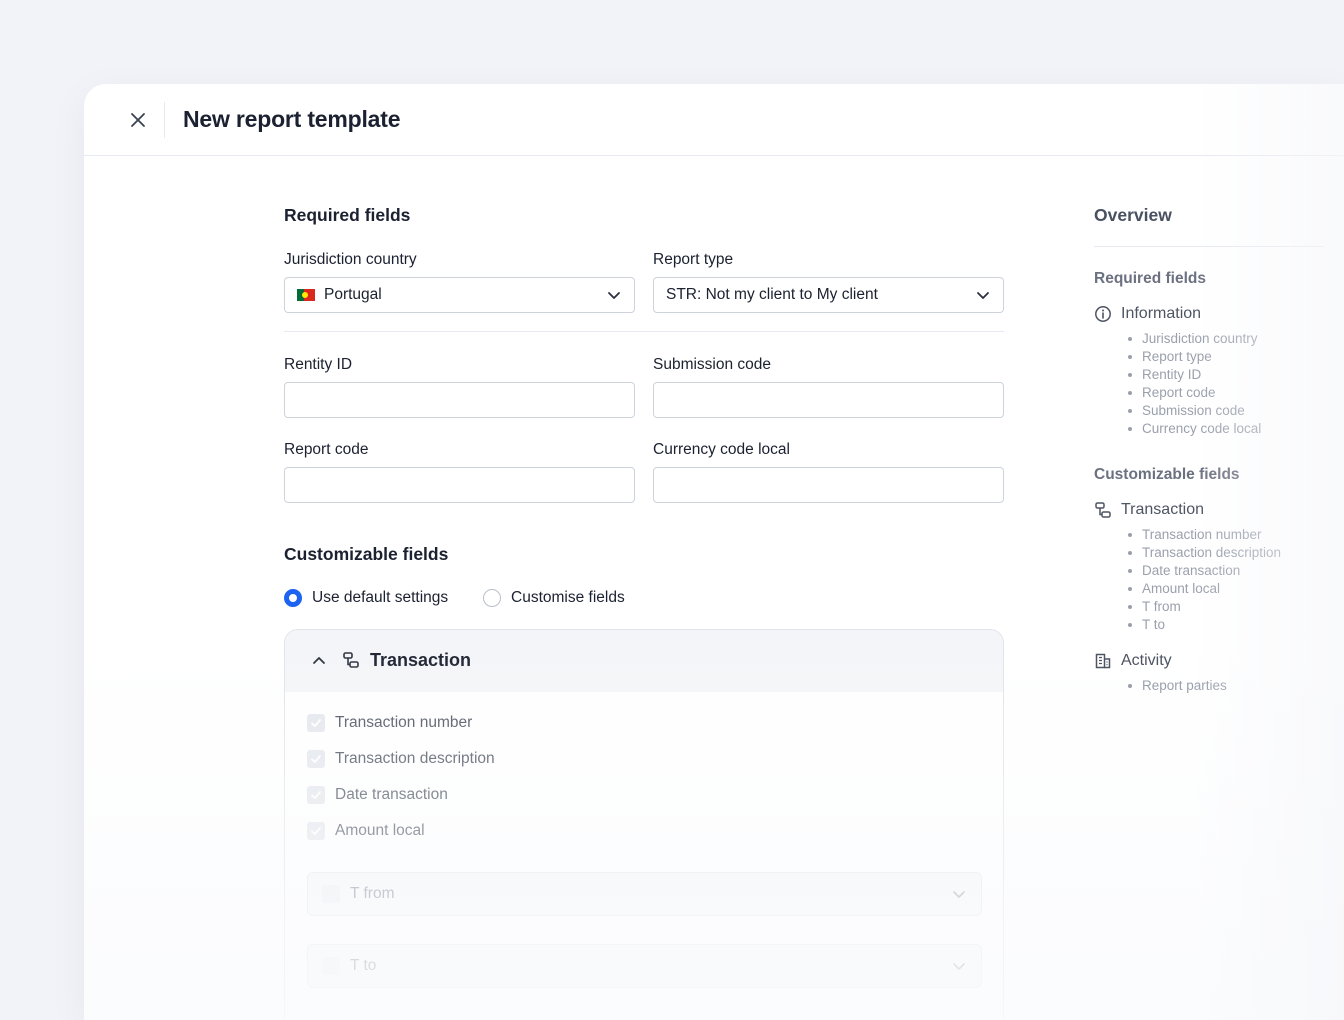  Describe the element at coordinates (1167, 474) in the screenshot. I see `overview-customizable-heading: Customizable fields` at that location.